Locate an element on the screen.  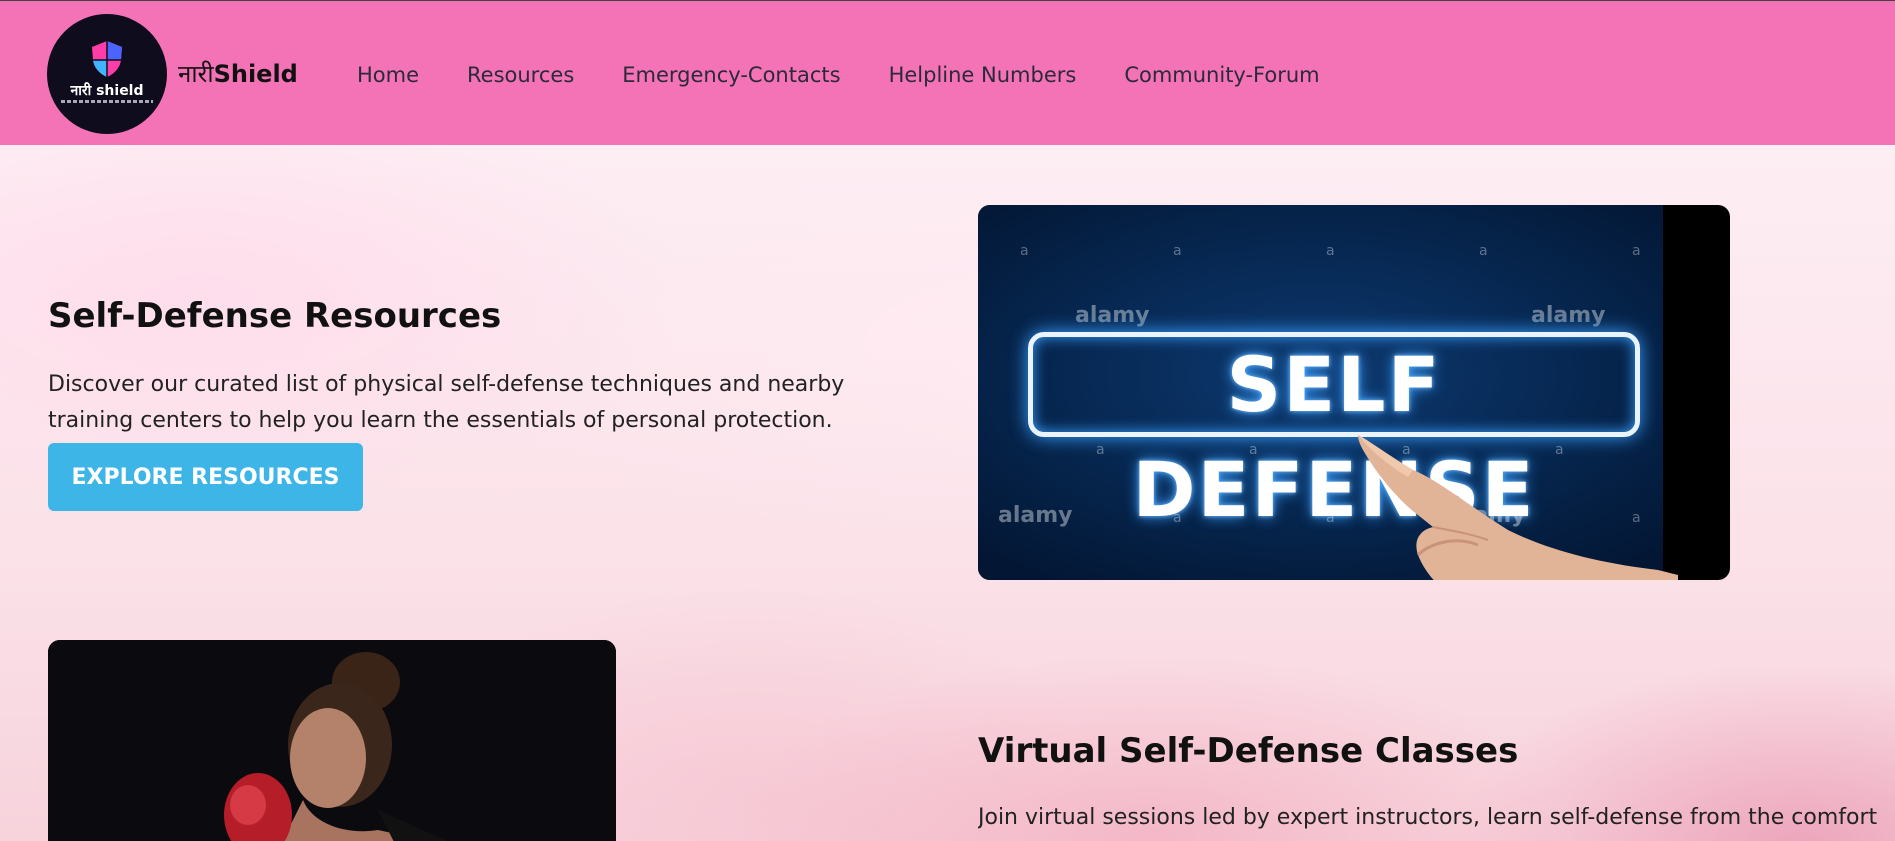
virtual-classes-title: Virtual Self-Defense Classes is located at coordinates (1248, 751).